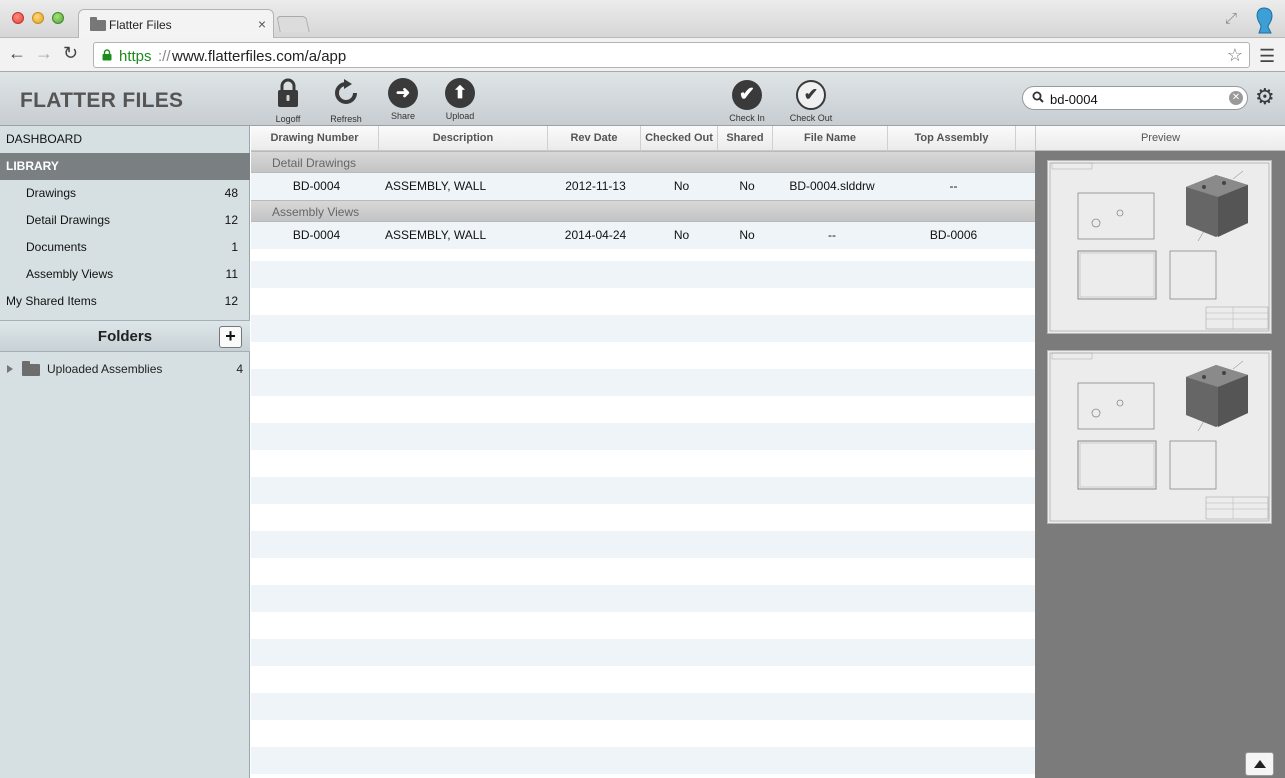 Image resolution: width=1285 pixels, height=778 pixels. I want to click on check-out-button: ✔ Check Out, so click(811, 101).